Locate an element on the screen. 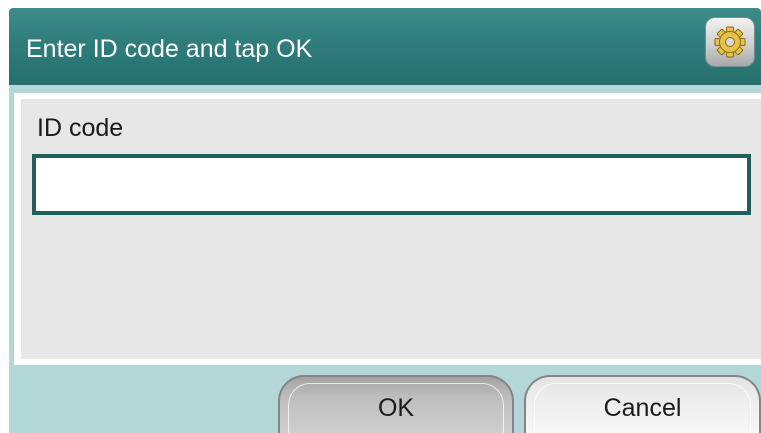 The width and height of the screenshot is (761, 433). id-code-input is located at coordinates (391, 184).